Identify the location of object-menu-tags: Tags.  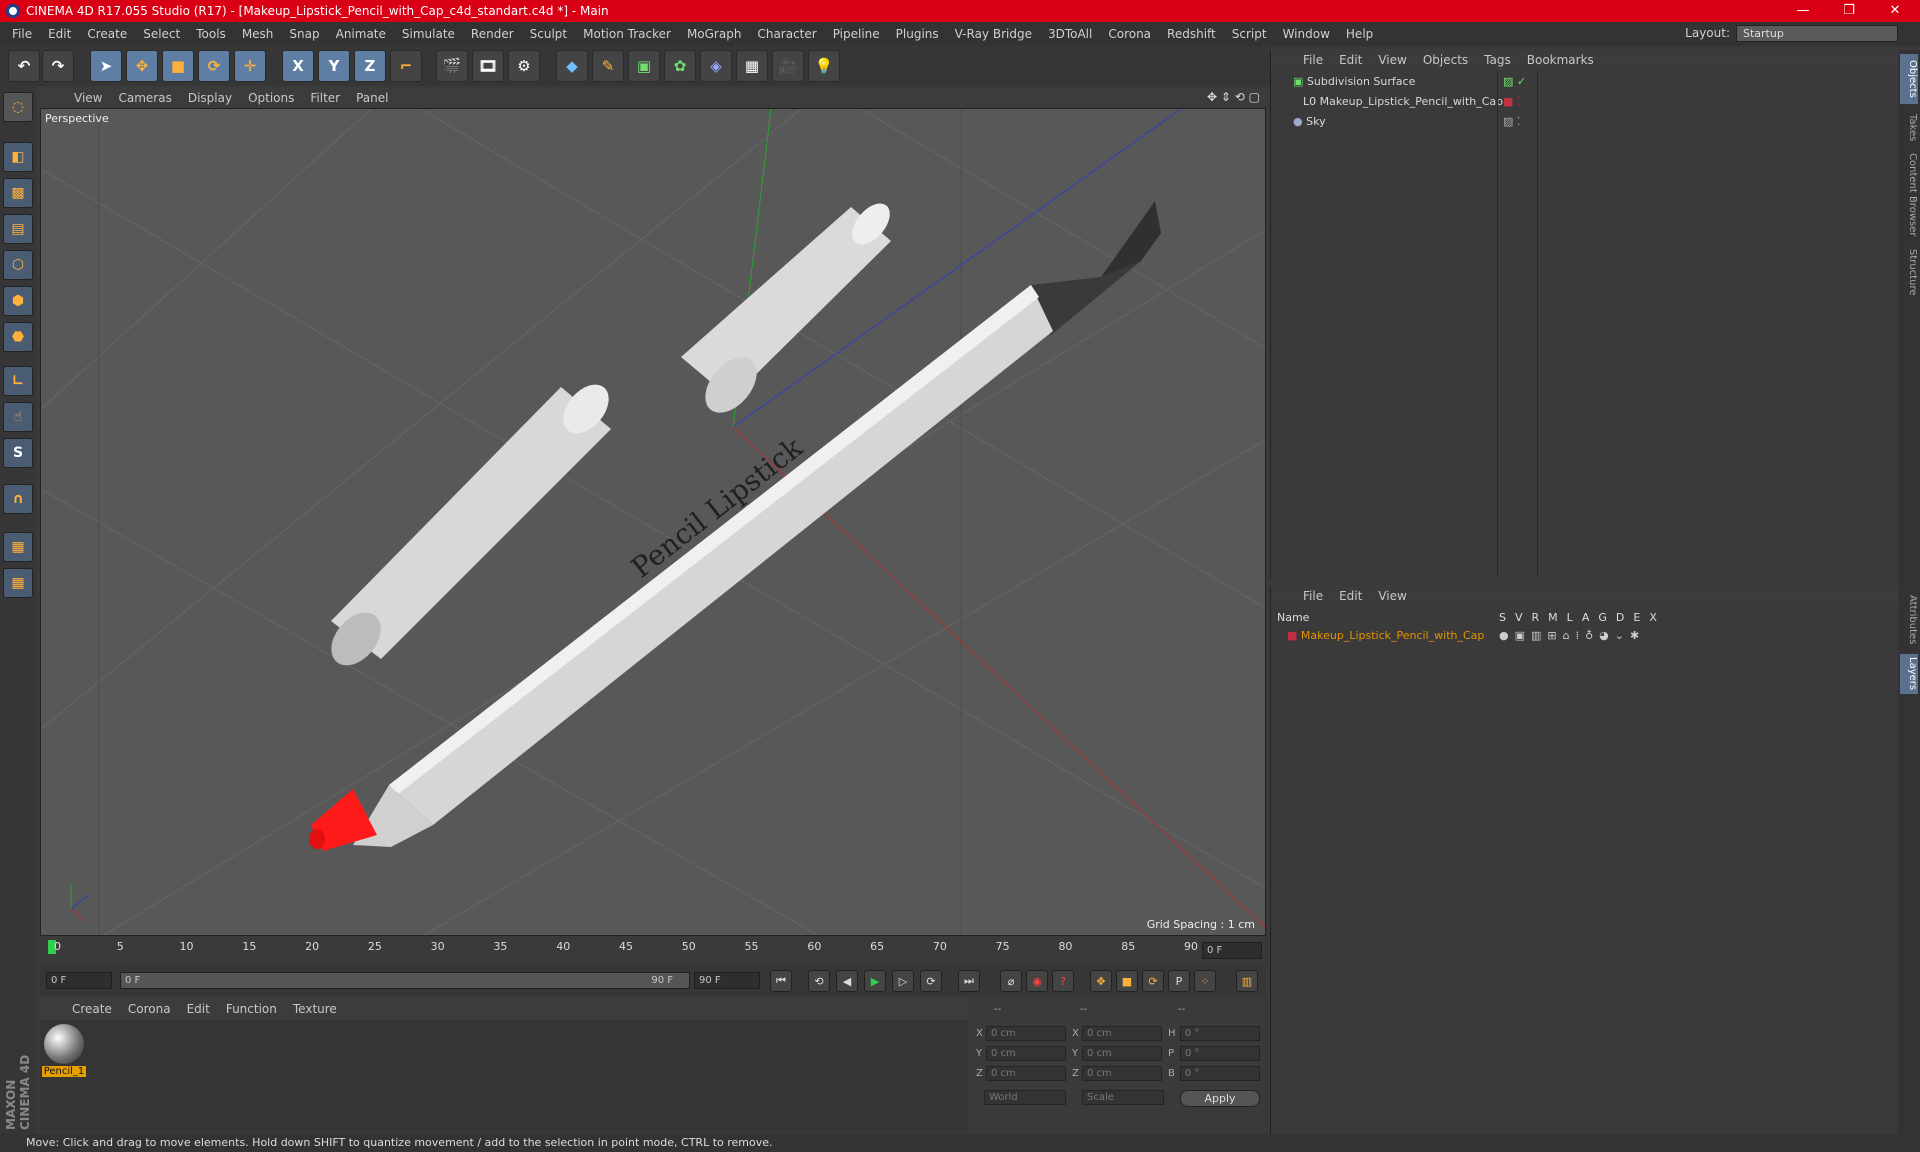
(1497, 60).